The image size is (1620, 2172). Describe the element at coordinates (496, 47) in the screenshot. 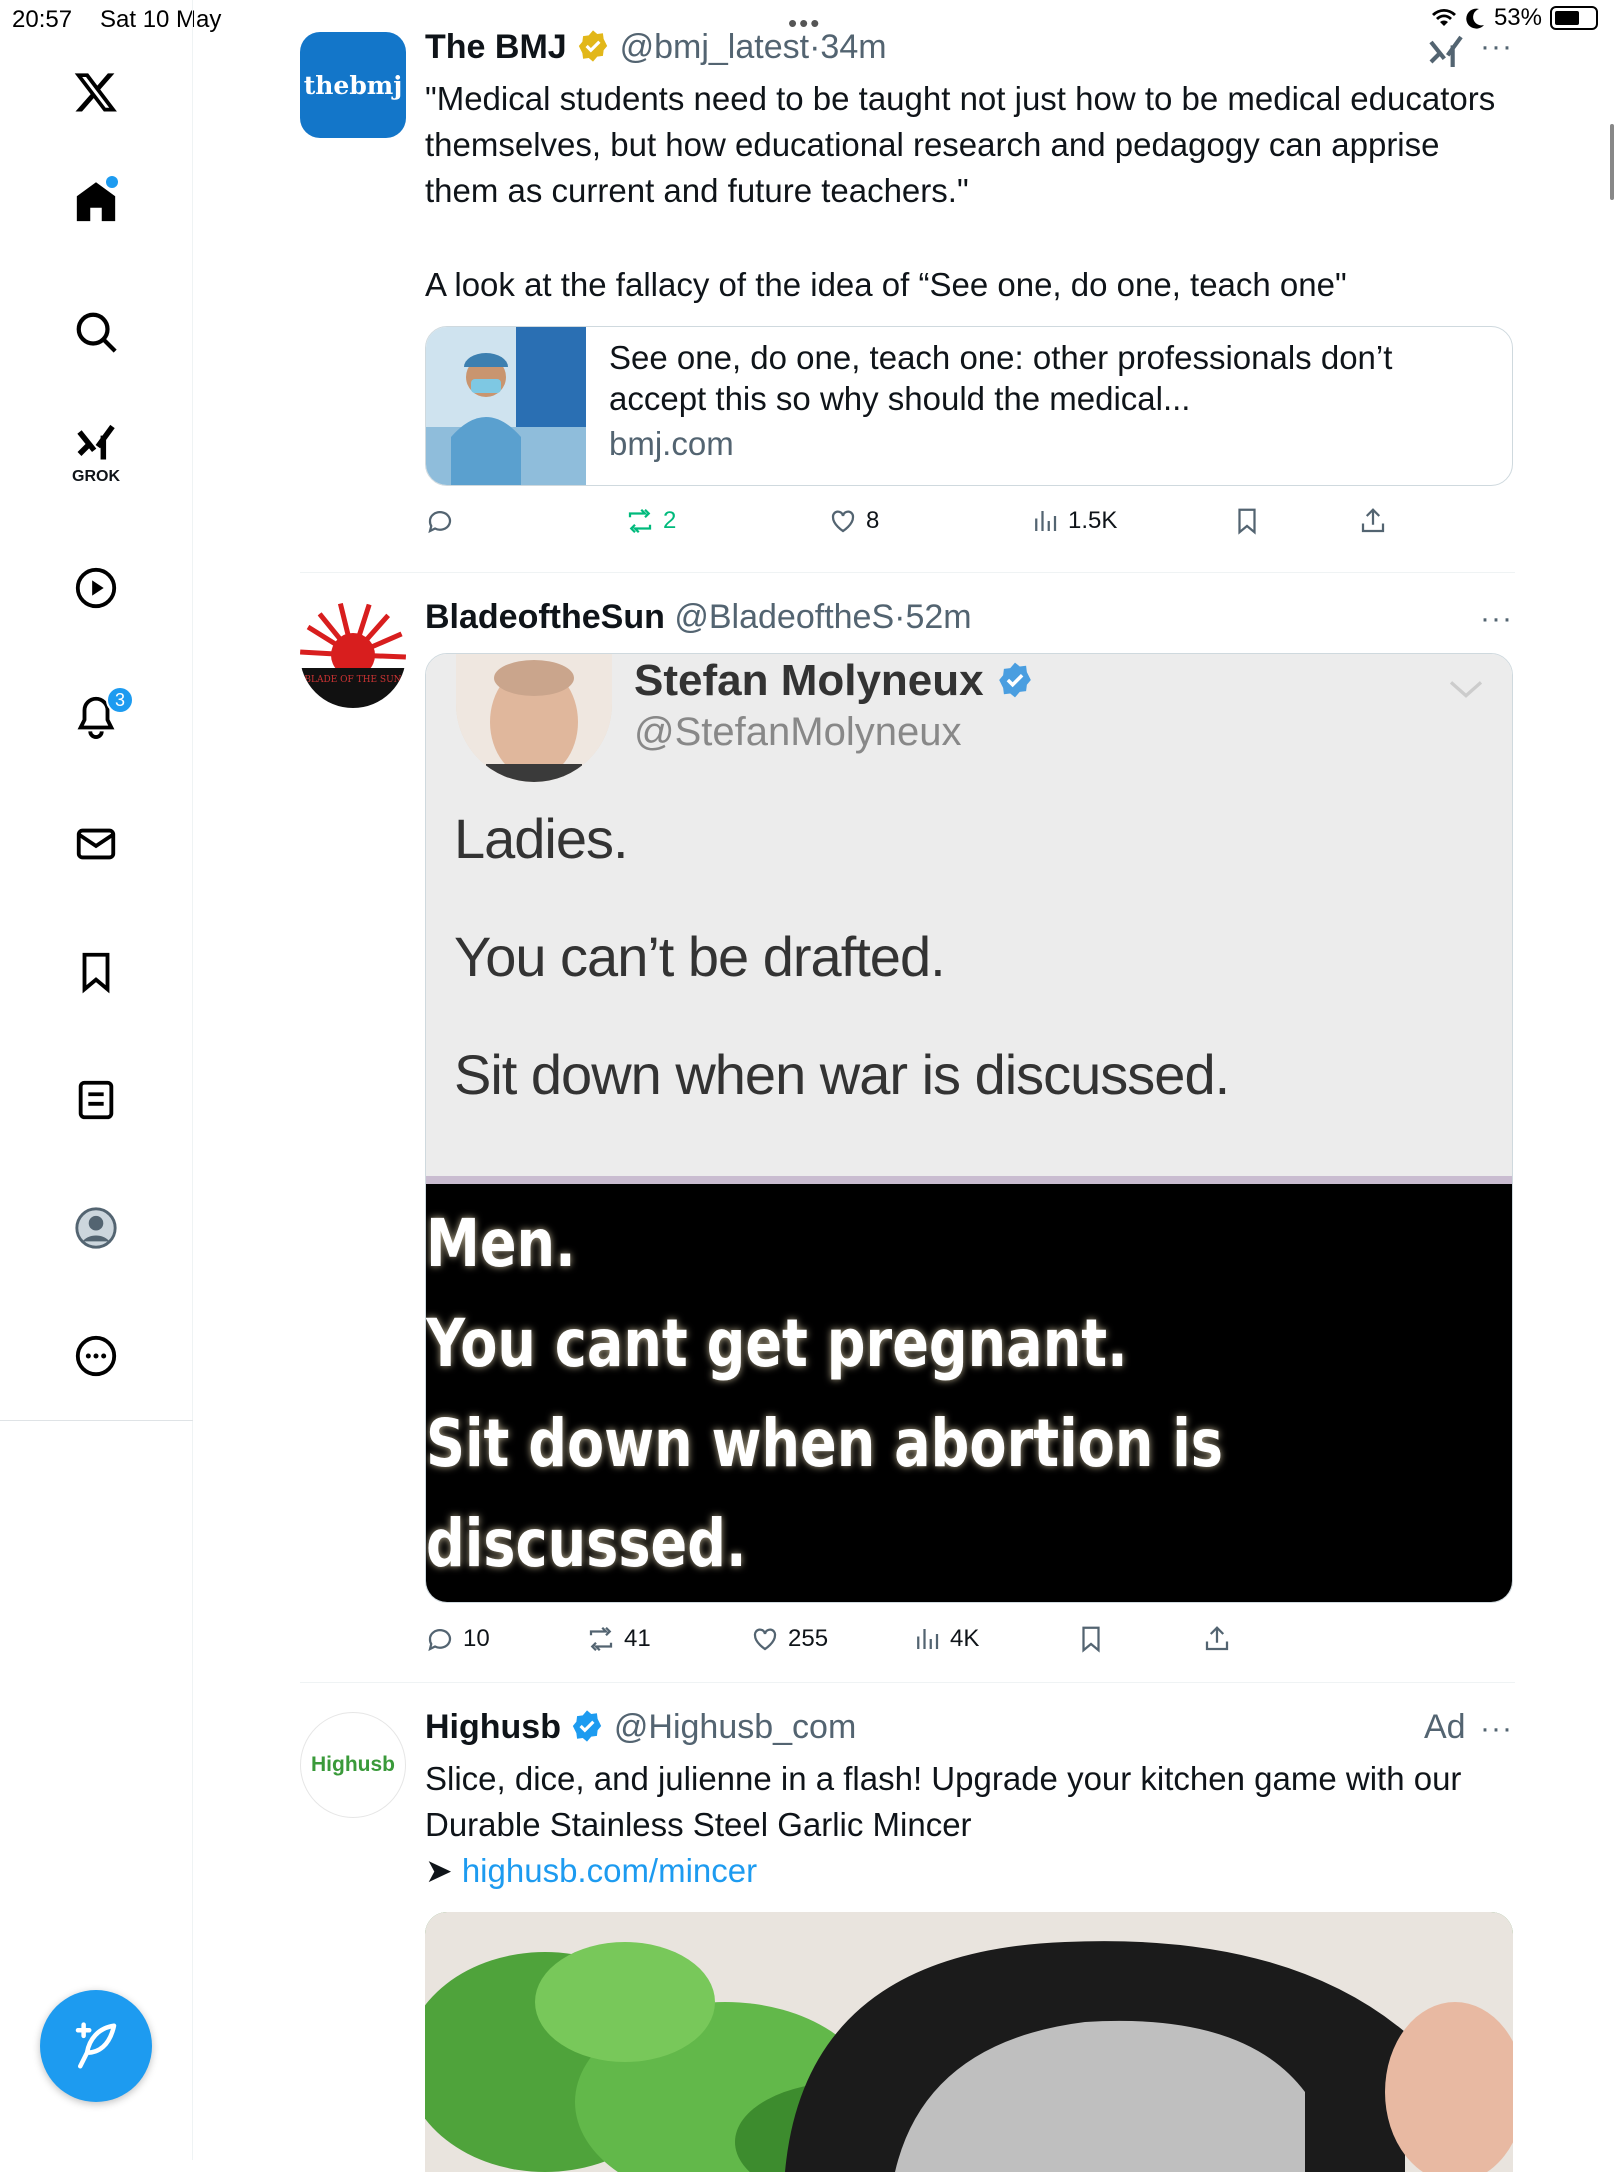

I see `author-name: The BMJ` at that location.